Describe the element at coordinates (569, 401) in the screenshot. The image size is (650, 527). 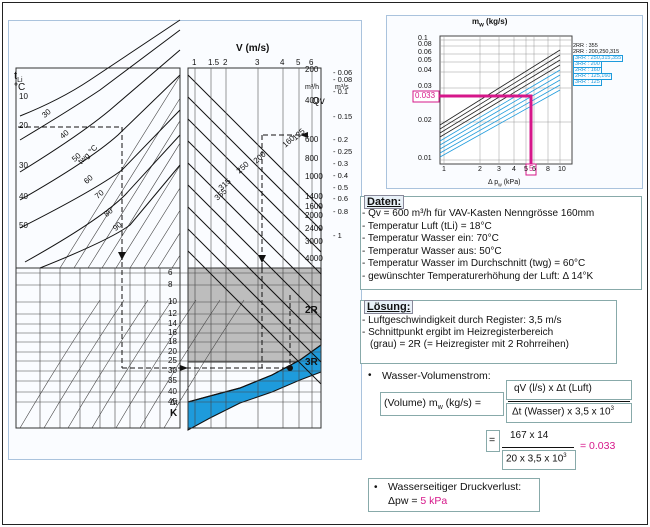
I see `formula-fraction-bar` at that location.